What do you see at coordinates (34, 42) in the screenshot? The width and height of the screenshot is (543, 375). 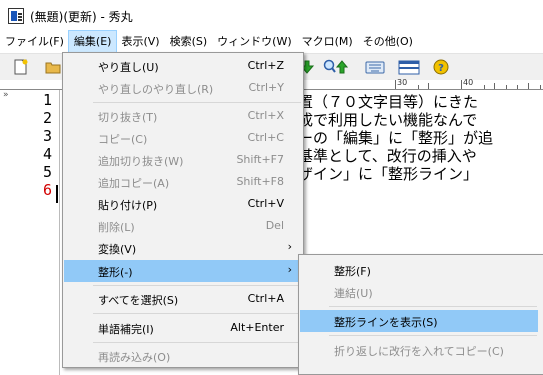 I see `menu-file: ファイル(F)` at bounding box center [34, 42].